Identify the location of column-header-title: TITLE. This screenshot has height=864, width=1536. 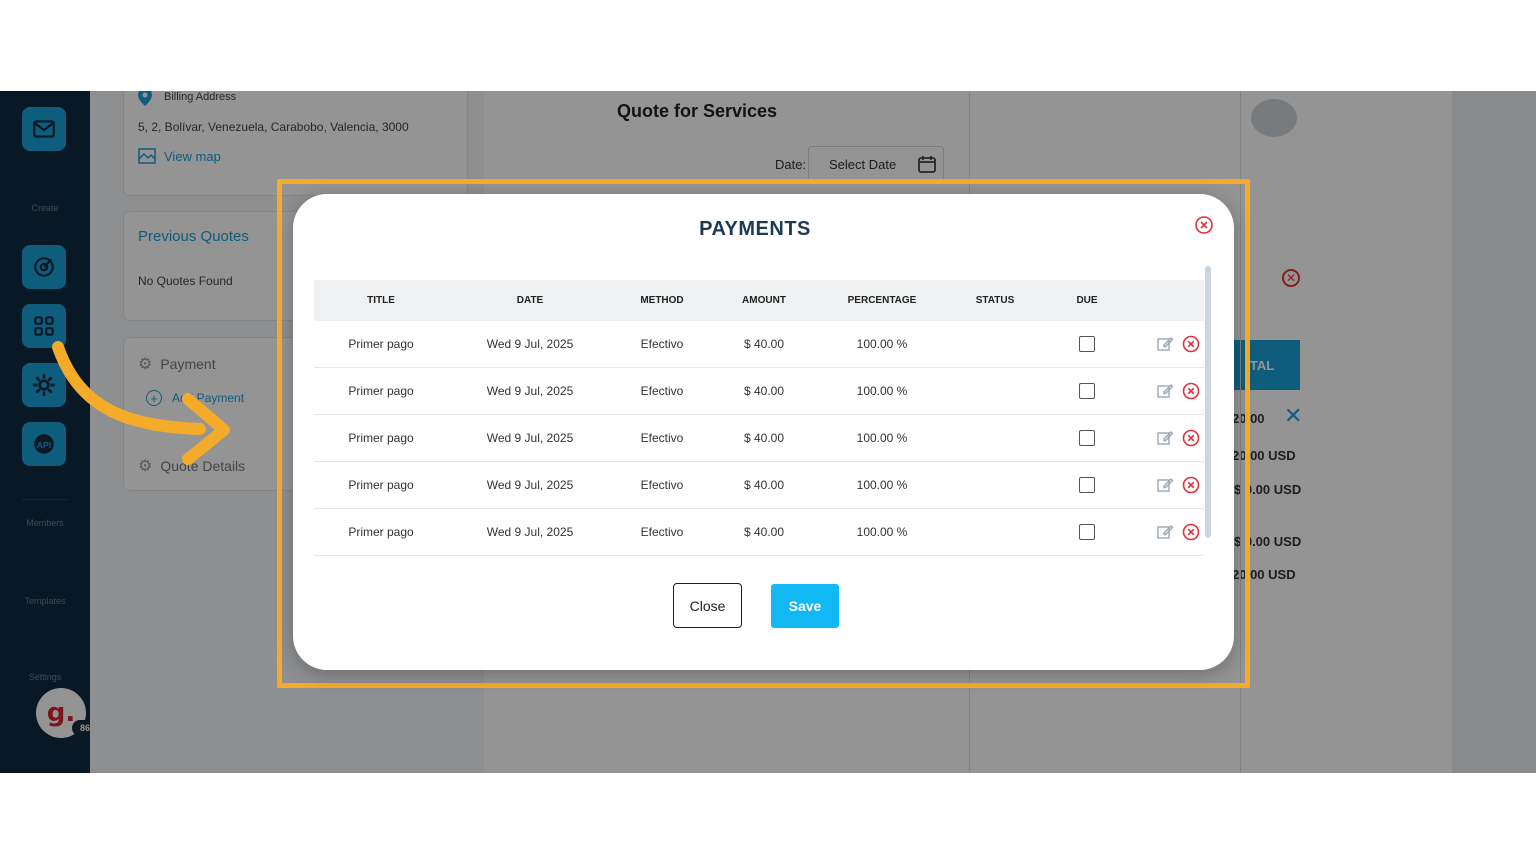
(381, 300).